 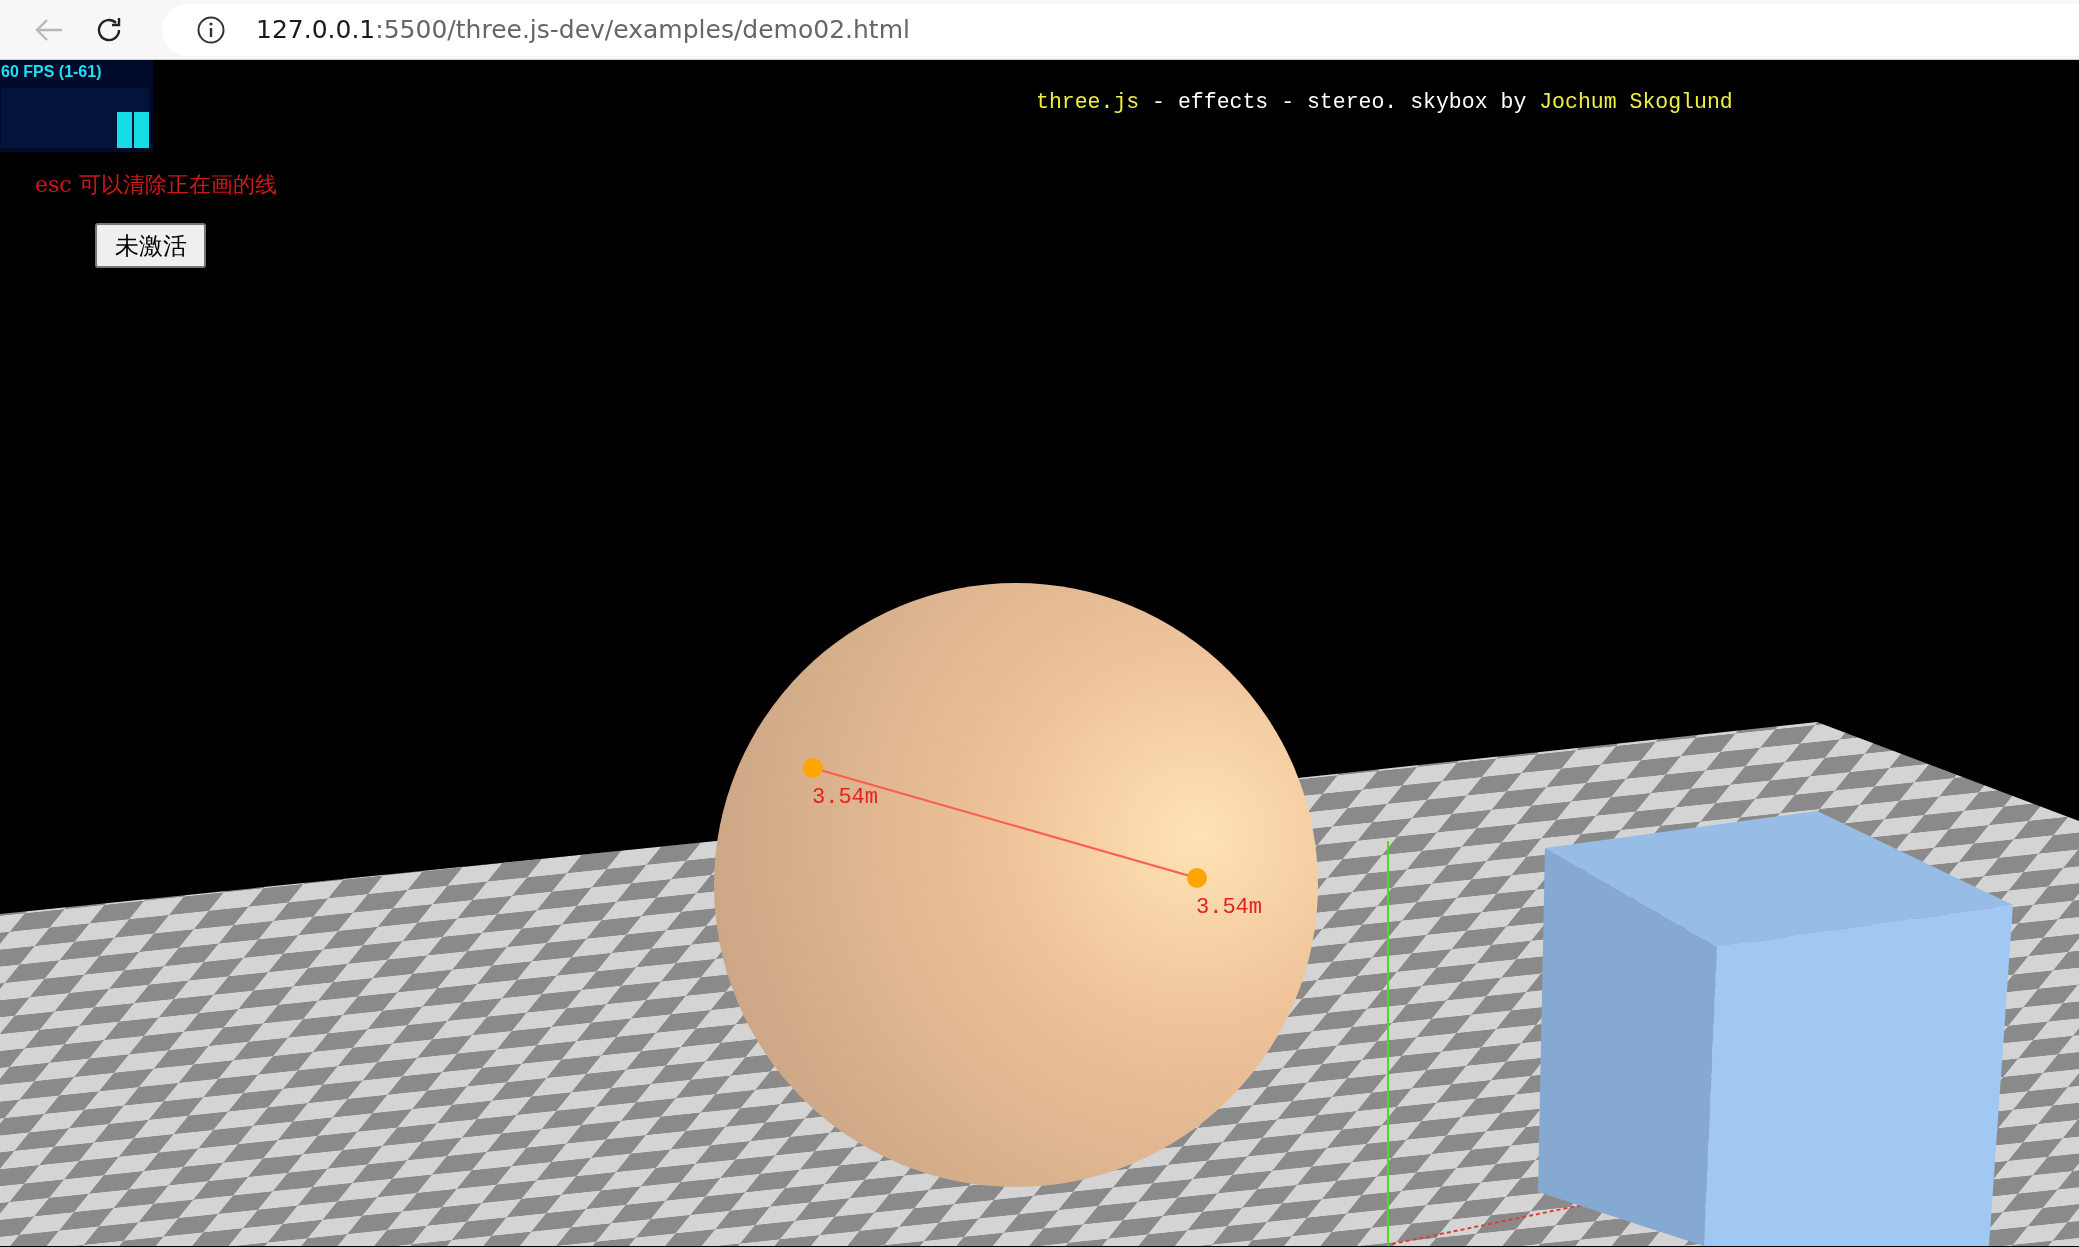 What do you see at coordinates (1120, 29) in the screenshot?
I see `address-bar: 127.0.0.1:5500/three.js-dev/examples/demo02.html` at bounding box center [1120, 29].